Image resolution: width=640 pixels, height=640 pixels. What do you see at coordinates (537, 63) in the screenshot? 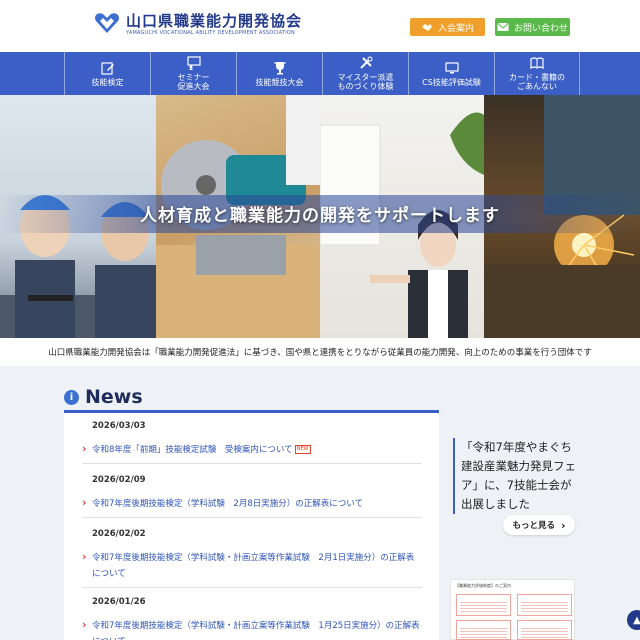
I see `book-icon` at bounding box center [537, 63].